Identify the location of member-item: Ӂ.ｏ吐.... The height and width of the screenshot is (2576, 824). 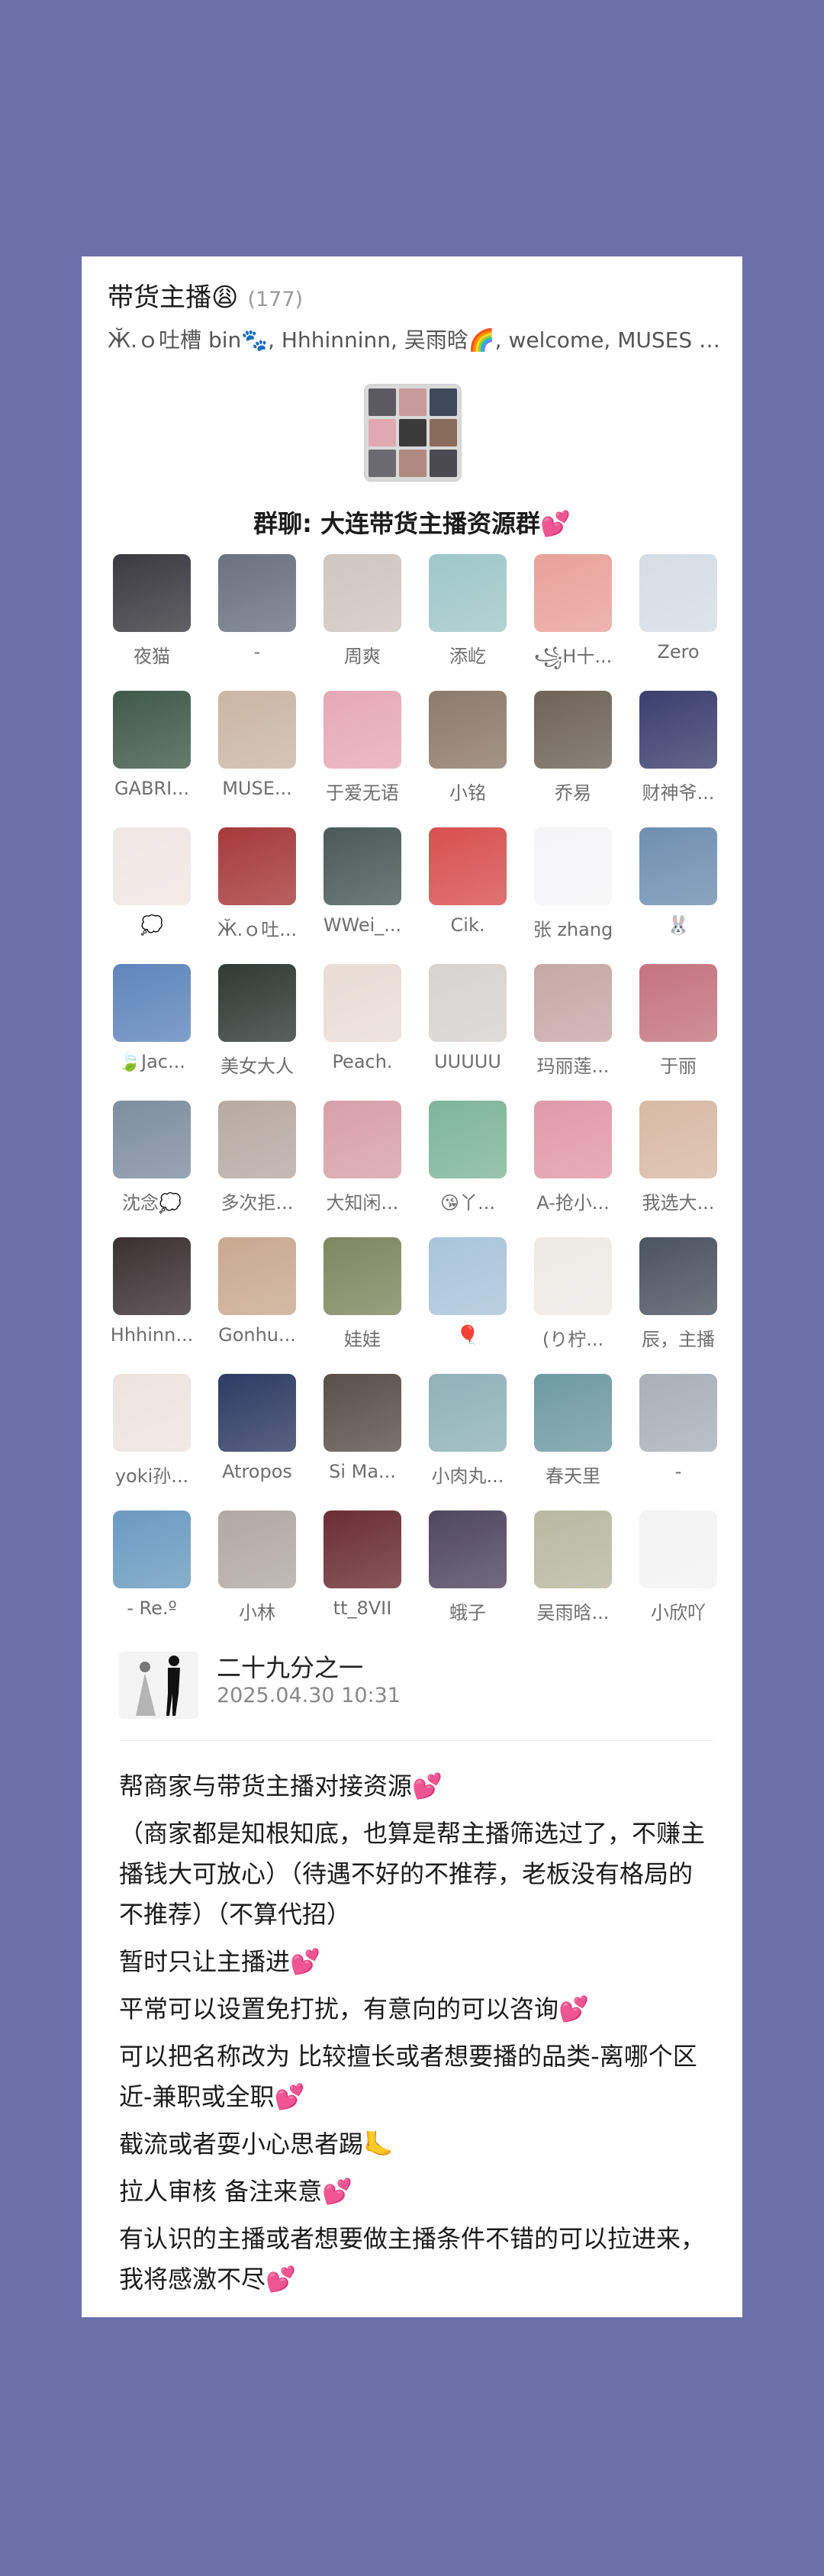
(257, 895).